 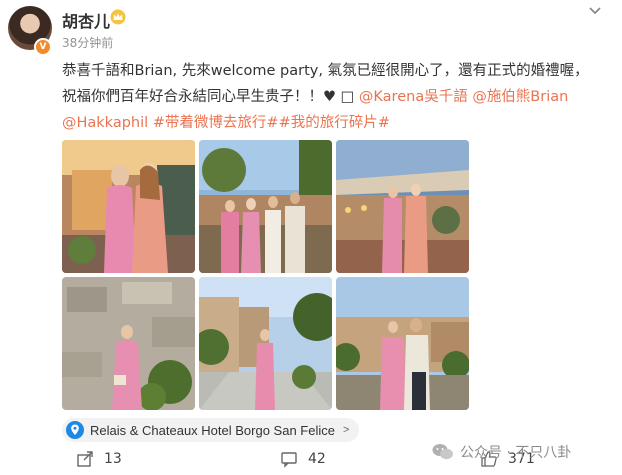 What do you see at coordinates (520, 97) in the screenshot?
I see `mention-brian: @施伯熊Brian` at bounding box center [520, 97].